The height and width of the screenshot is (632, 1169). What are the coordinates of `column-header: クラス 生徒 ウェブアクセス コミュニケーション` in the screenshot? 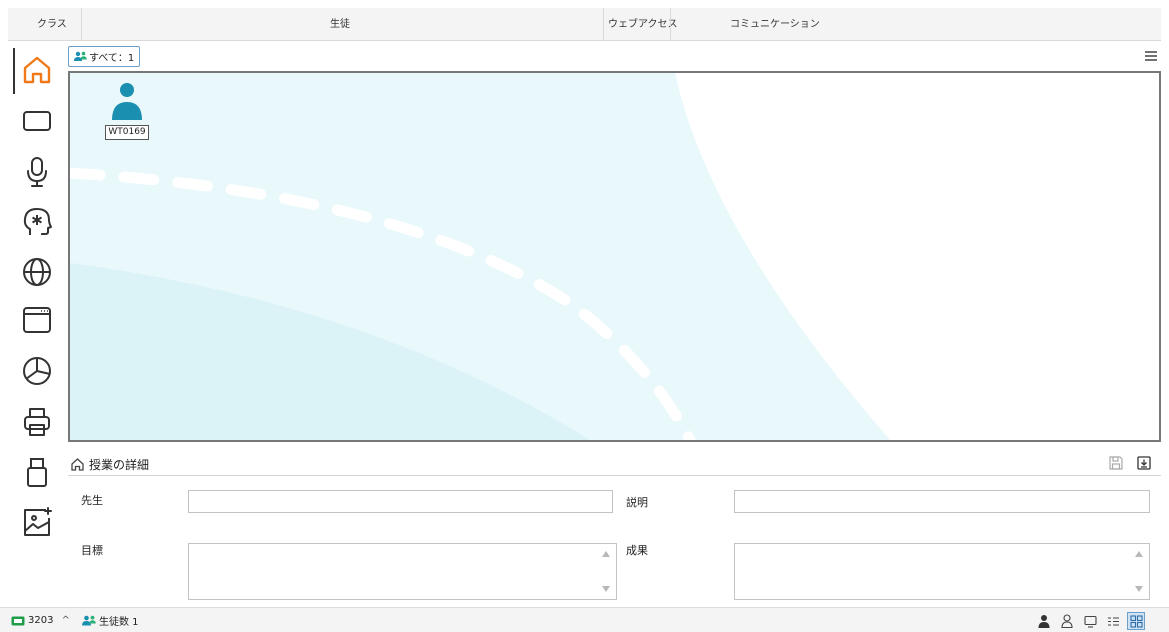 It's located at (584, 24).